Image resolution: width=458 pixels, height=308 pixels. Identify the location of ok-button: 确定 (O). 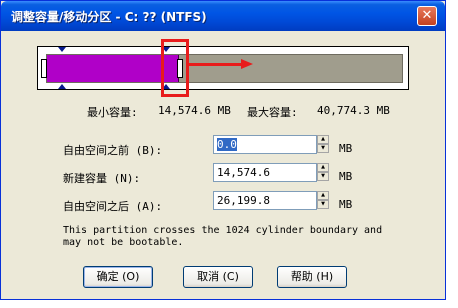
(118, 277).